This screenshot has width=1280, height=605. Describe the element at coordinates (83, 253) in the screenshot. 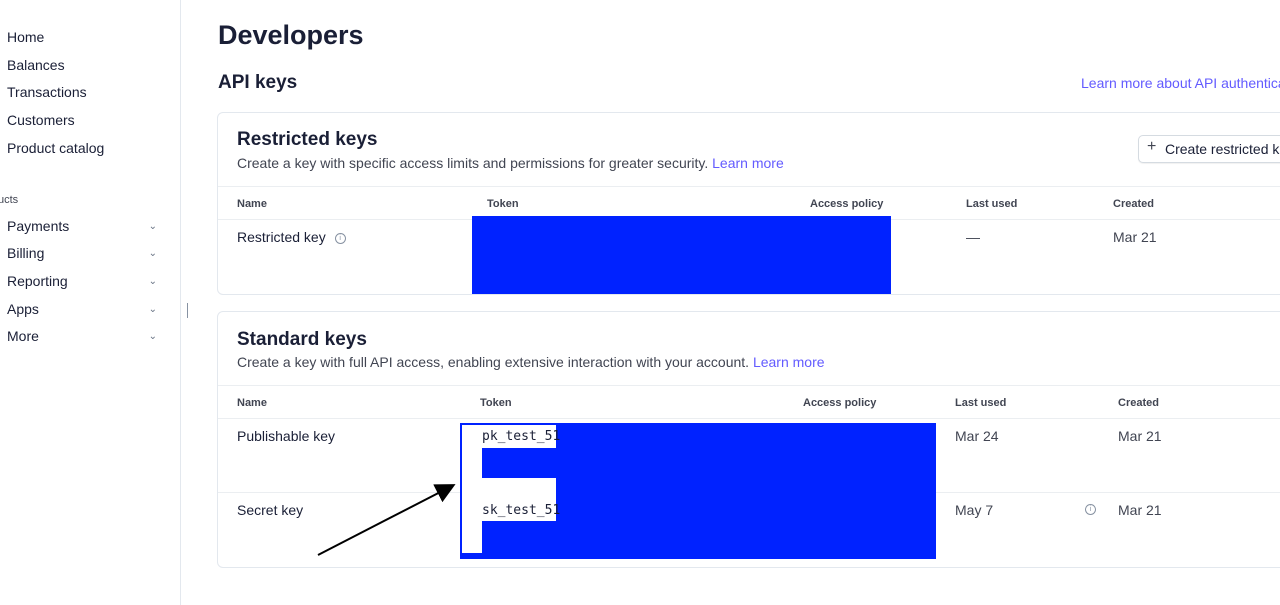

I see `sidebar-item-billing: Billing ⌄` at that location.